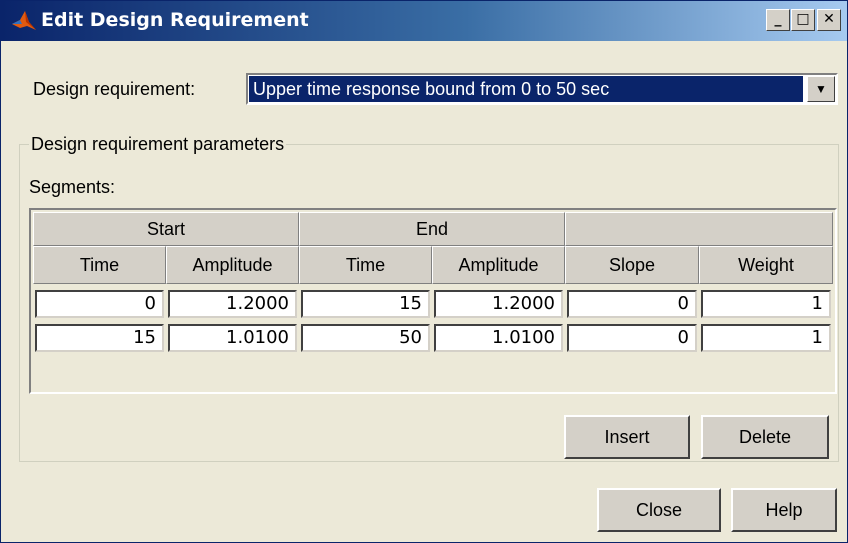 The image size is (848, 543). Describe the element at coordinates (803, 20) in the screenshot. I see `maximize-button: □` at that location.